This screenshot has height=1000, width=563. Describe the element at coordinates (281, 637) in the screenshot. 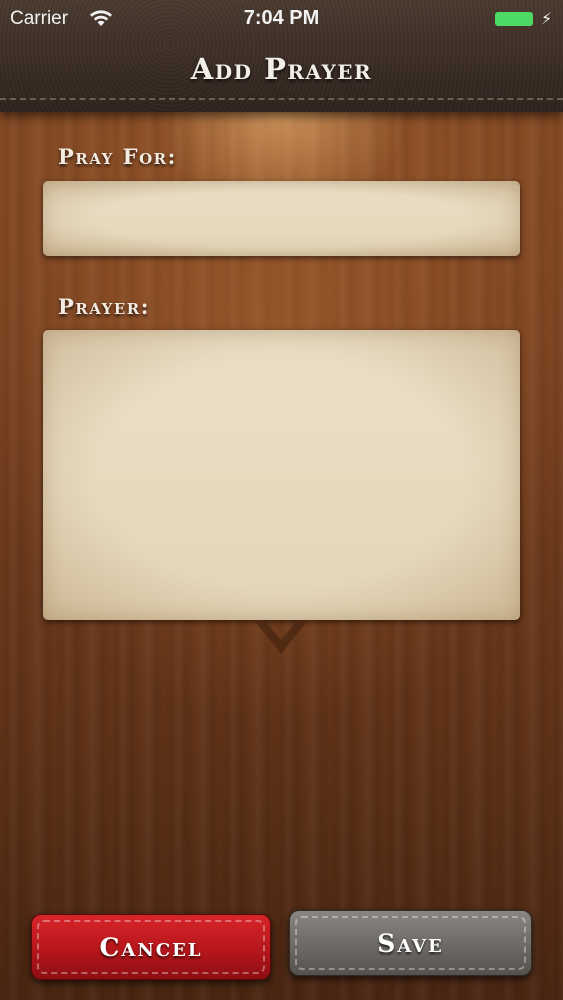

I see `chevron-down-icon` at that location.